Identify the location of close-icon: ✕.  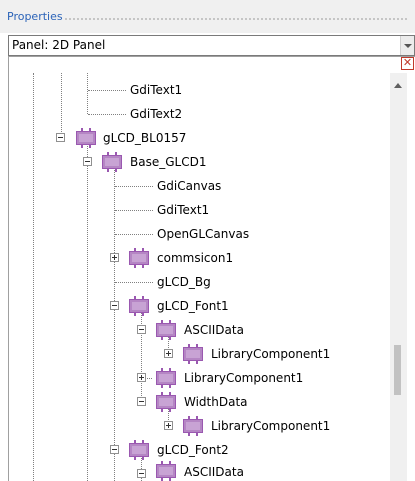
(407, 63).